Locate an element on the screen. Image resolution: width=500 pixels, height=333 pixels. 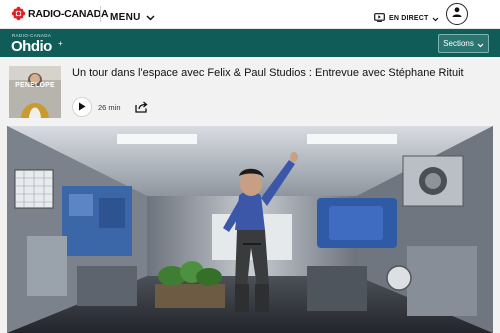
live-label: EN DIRECT is located at coordinates (409, 18).